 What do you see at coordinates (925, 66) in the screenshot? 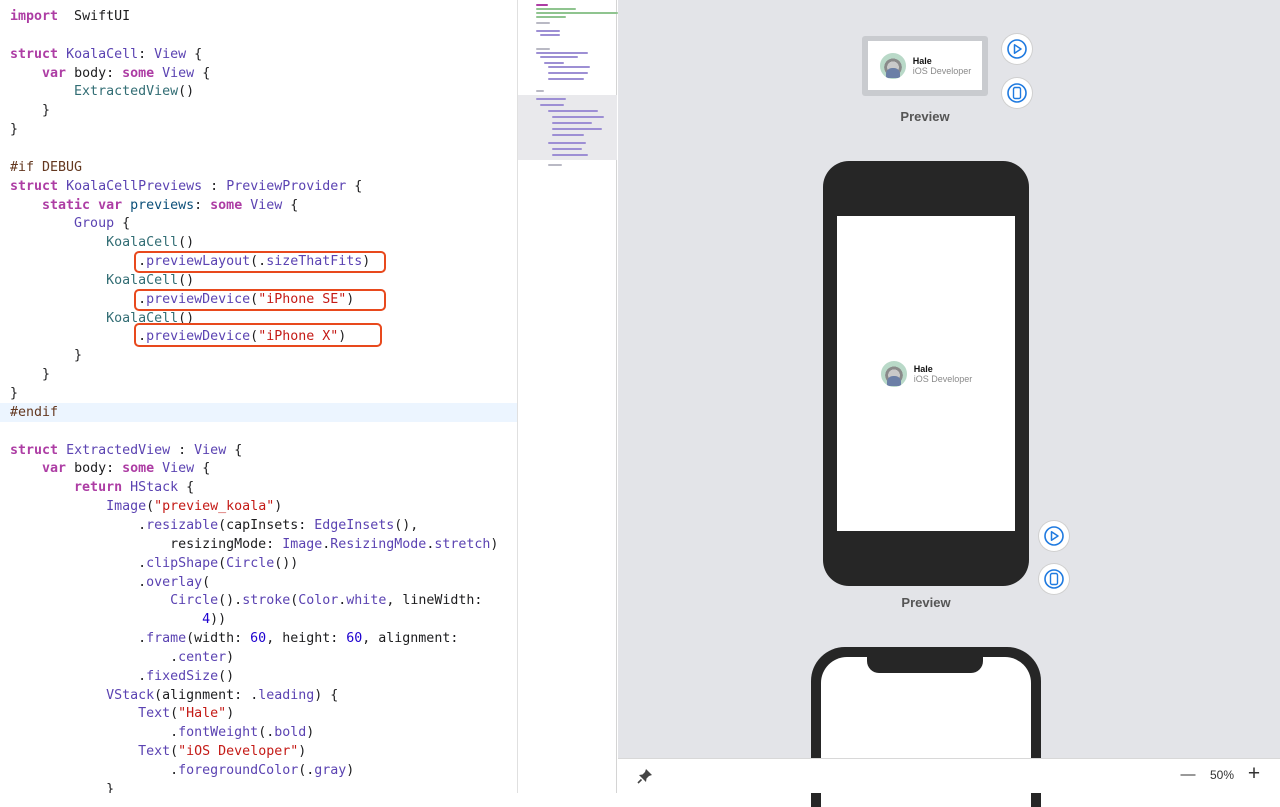
I see `preview-size-that-fits: Hale iOS Developer` at bounding box center [925, 66].